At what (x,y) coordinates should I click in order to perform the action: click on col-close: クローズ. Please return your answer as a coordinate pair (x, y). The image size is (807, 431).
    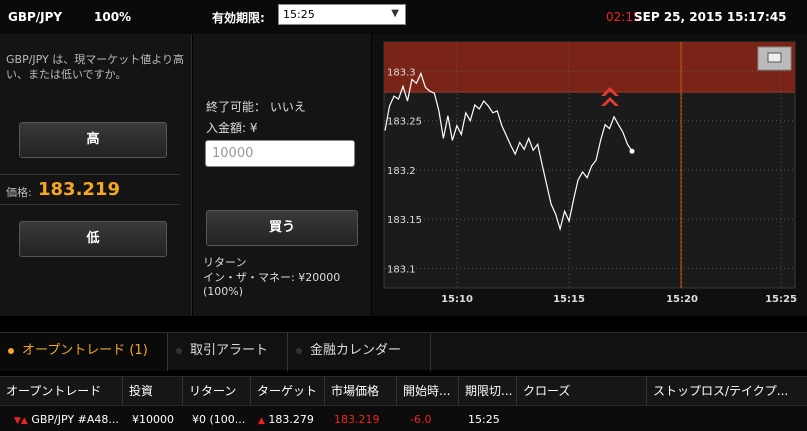
    Looking at the image, I should click on (543, 392).